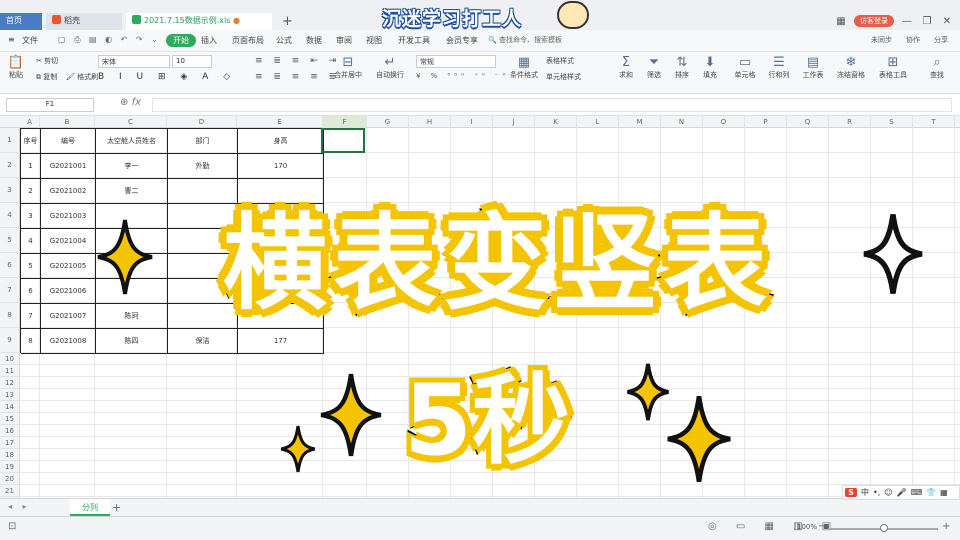 The image size is (960, 540). I want to click on hamburger-icon: ≡, so click(11, 39).